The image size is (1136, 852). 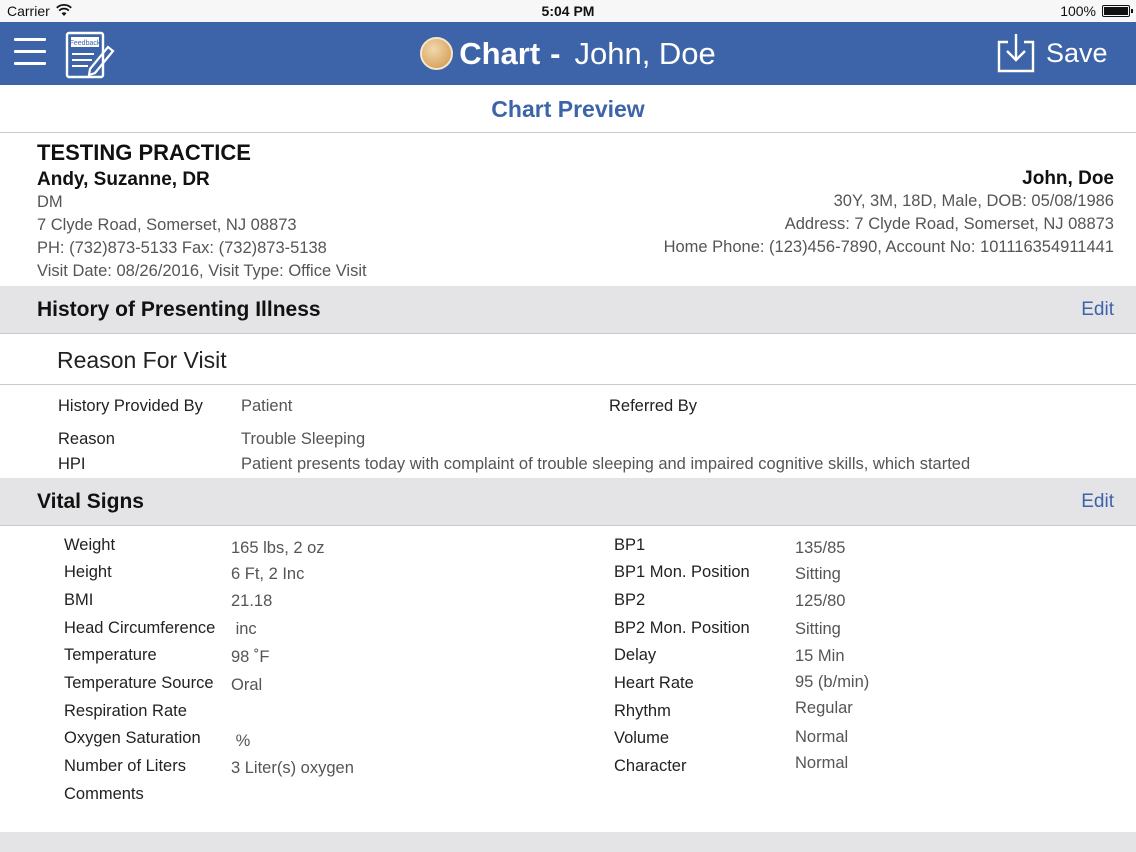 What do you see at coordinates (142, 360) in the screenshot?
I see `reason-for-visit-title: Reason For Visit` at bounding box center [142, 360].